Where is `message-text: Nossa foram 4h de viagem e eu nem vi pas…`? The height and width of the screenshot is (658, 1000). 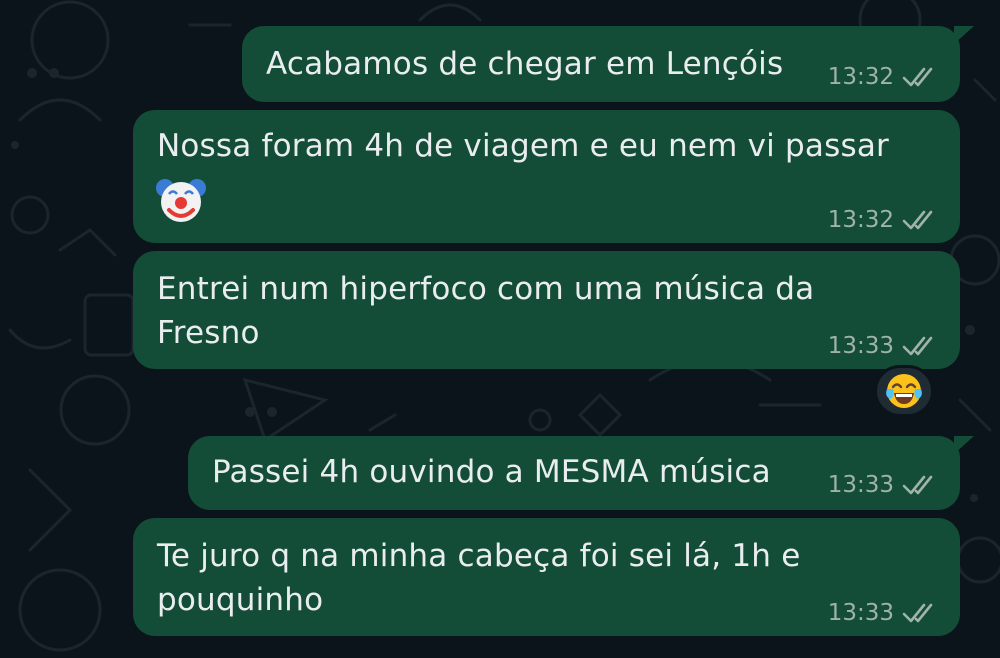
message-text: Nossa foram 4h de viagem e eu nem vi pas… is located at coordinates (523, 146).